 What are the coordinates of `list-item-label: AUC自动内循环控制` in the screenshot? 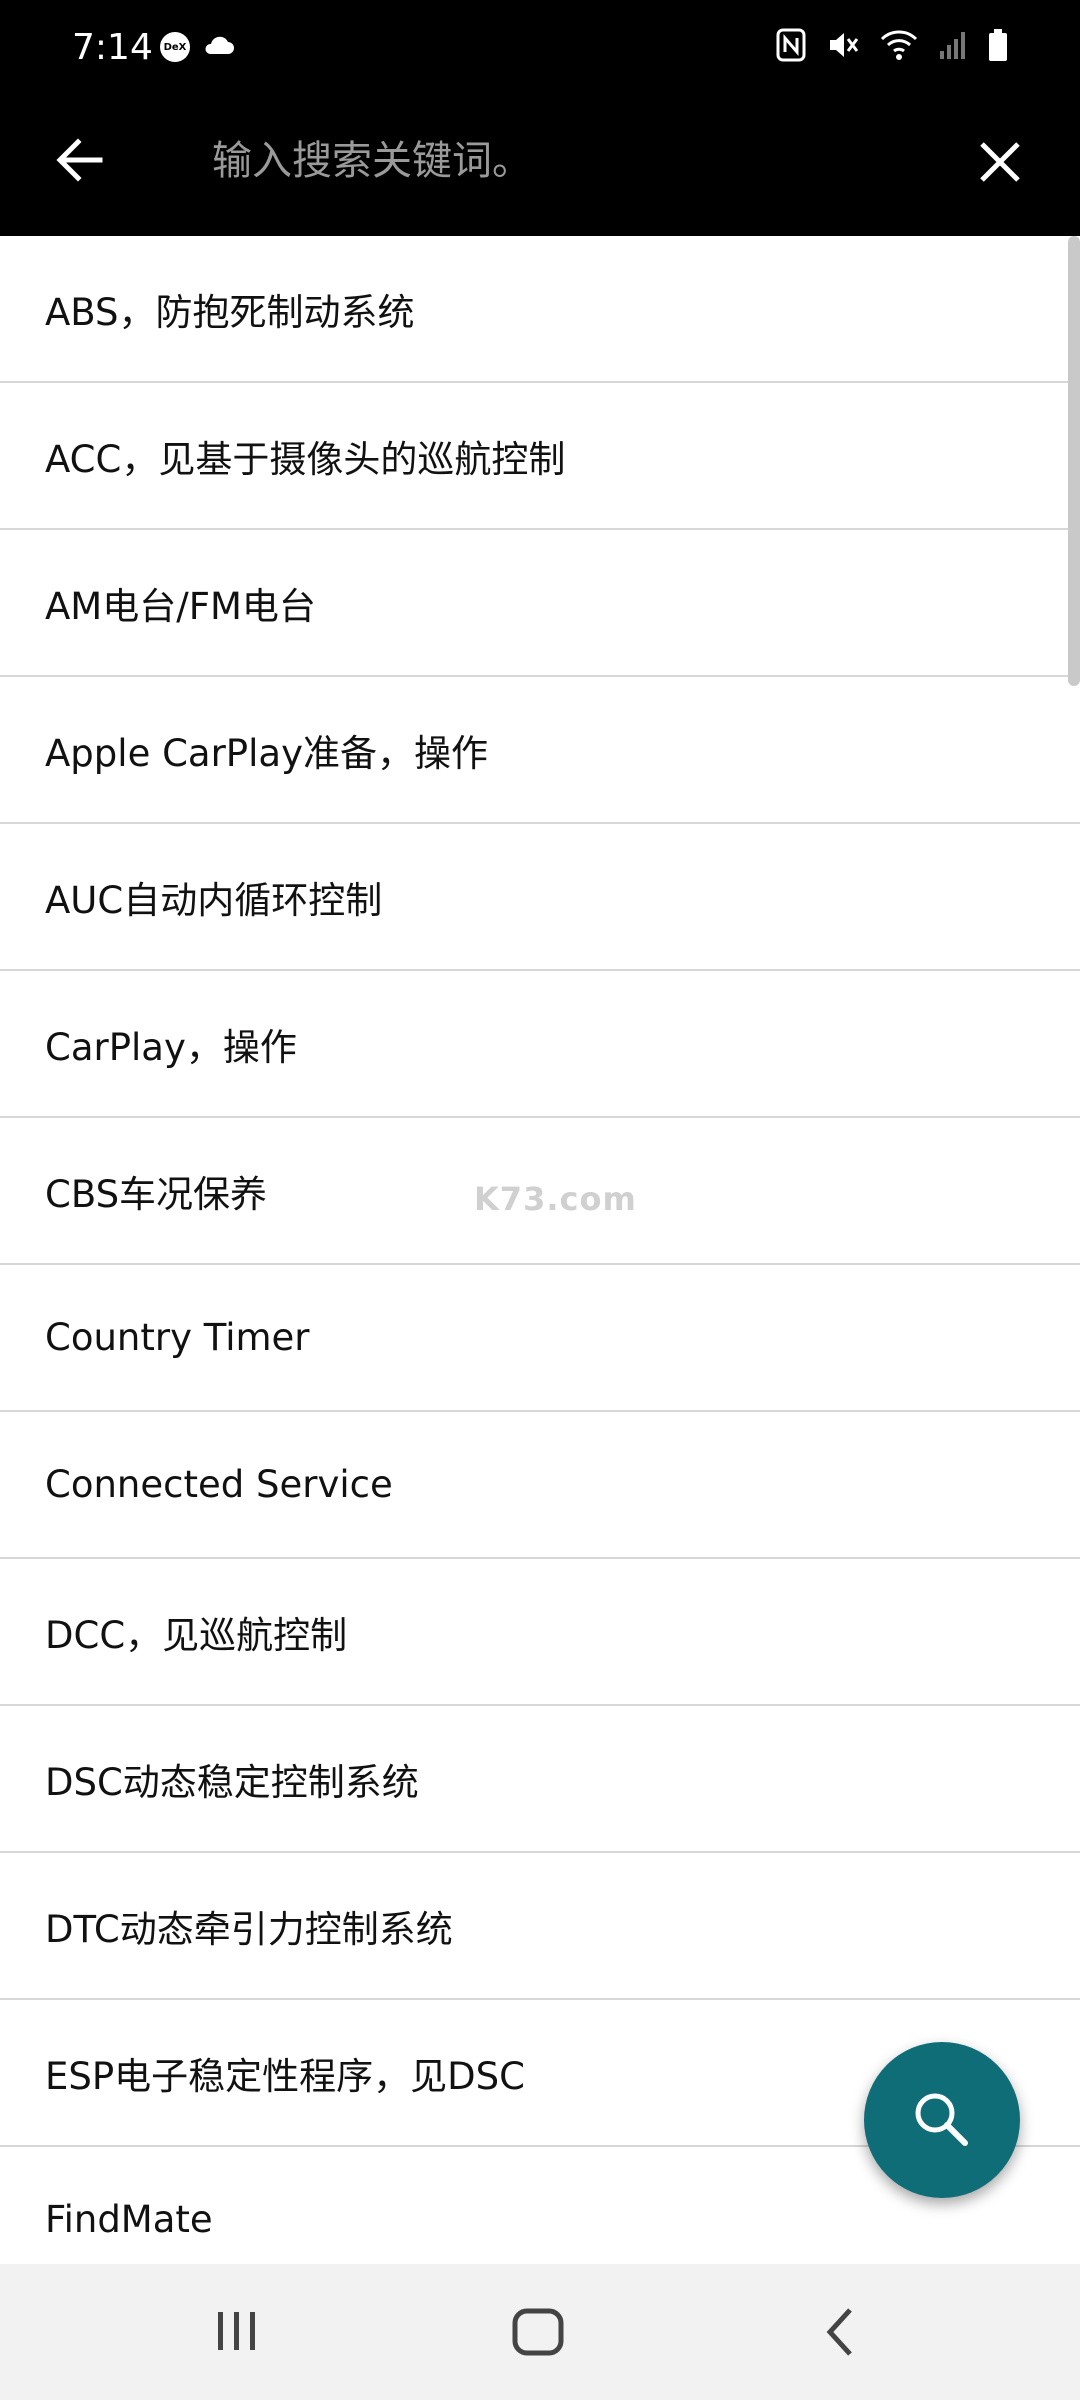 It's located at (214, 900).